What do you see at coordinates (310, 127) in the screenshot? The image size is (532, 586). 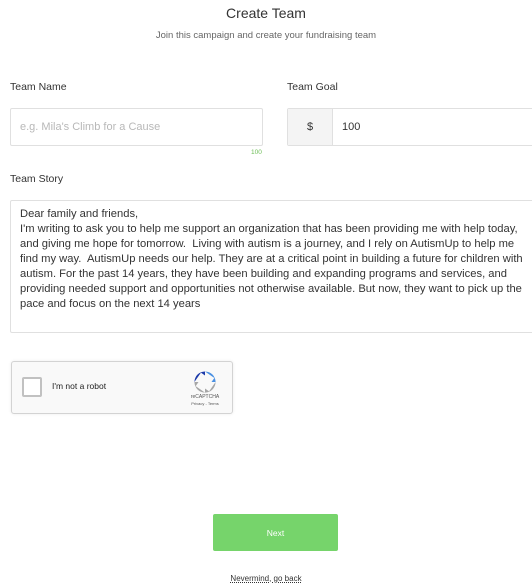 I see `currency-prefix: $` at bounding box center [310, 127].